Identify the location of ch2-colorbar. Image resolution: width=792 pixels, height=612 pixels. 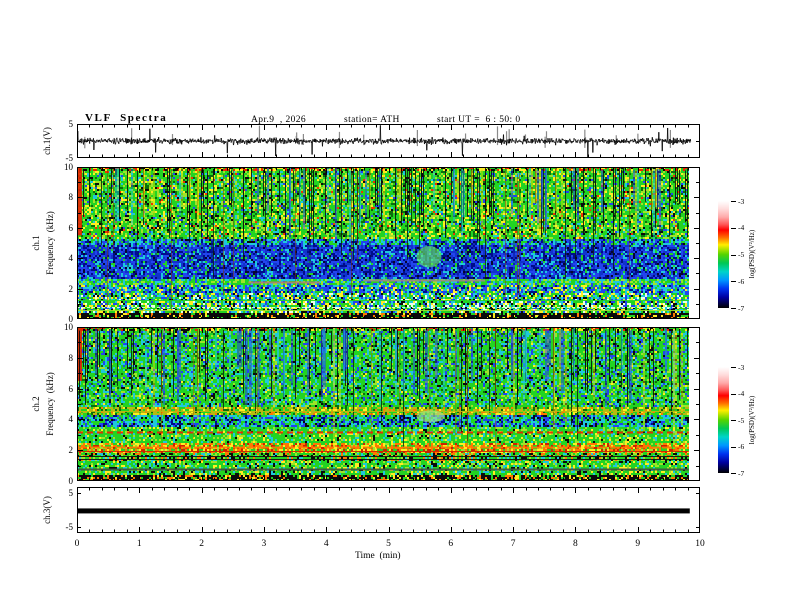
(723, 420).